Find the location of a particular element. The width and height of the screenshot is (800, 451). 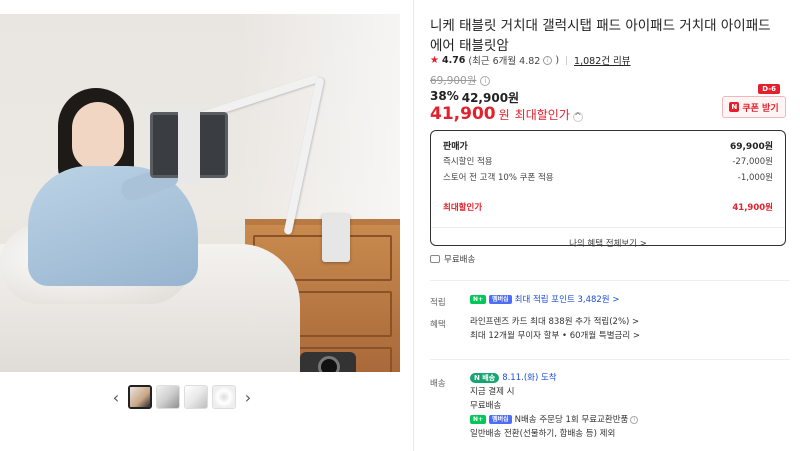

truck-icon is located at coordinates (435, 259).